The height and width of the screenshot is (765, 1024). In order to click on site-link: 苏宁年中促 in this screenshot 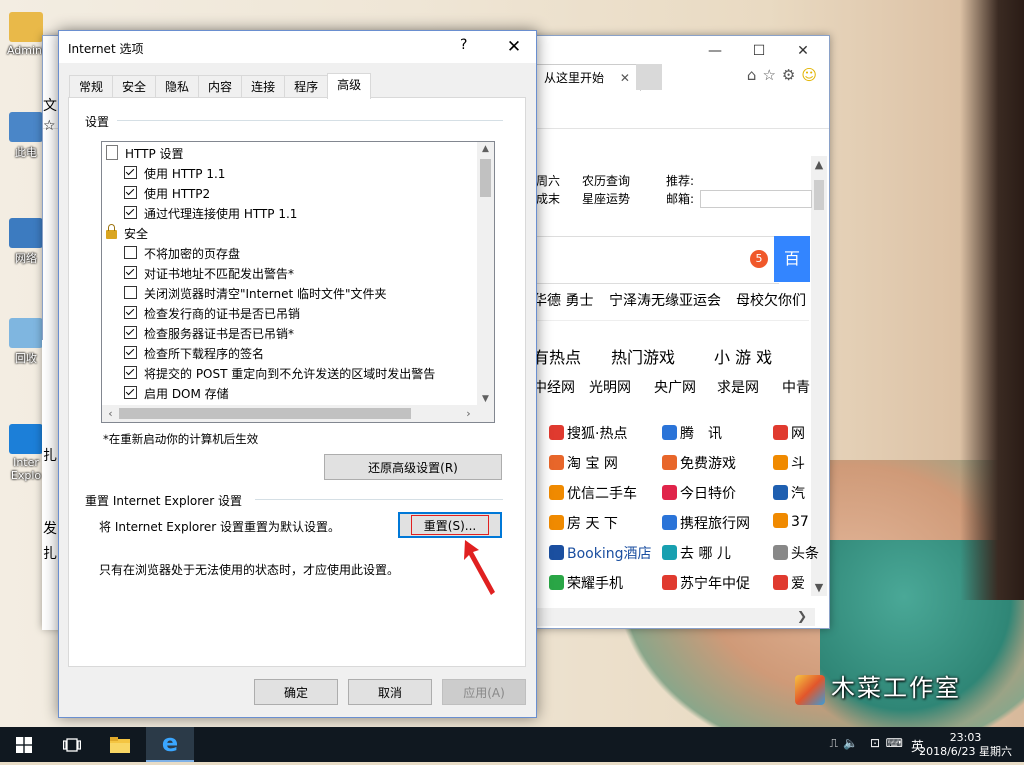, I will do `click(706, 583)`.